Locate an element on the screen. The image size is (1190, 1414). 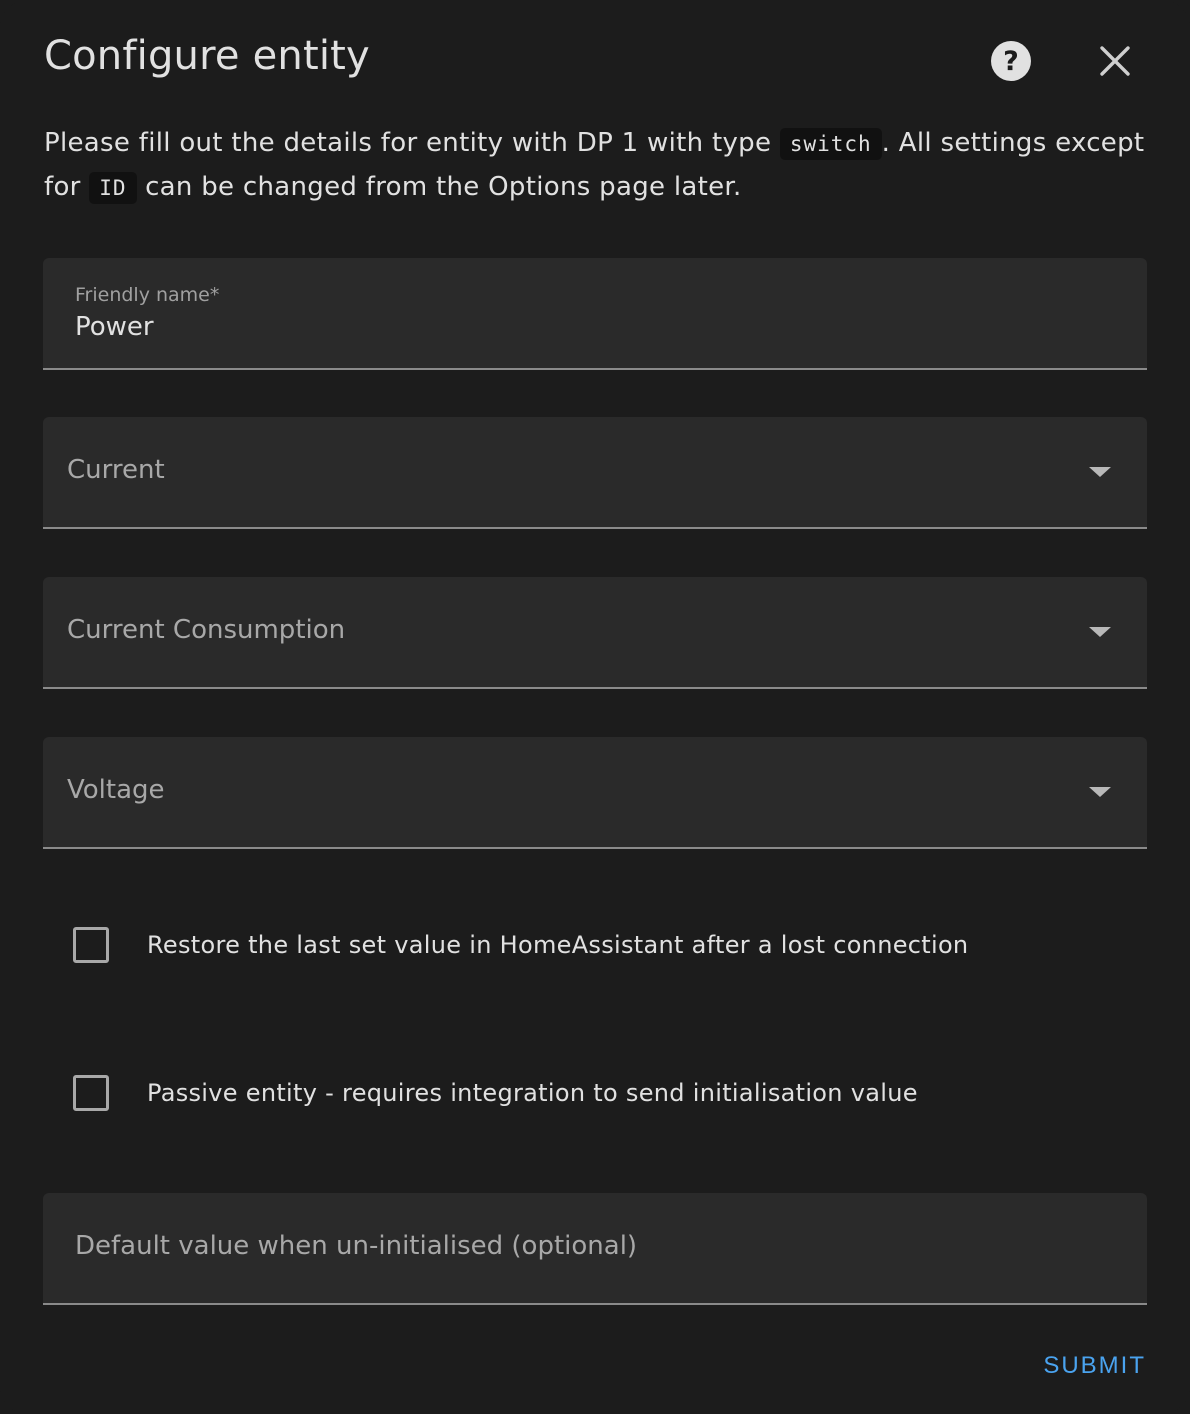
close-icon is located at coordinates (1115, 61).